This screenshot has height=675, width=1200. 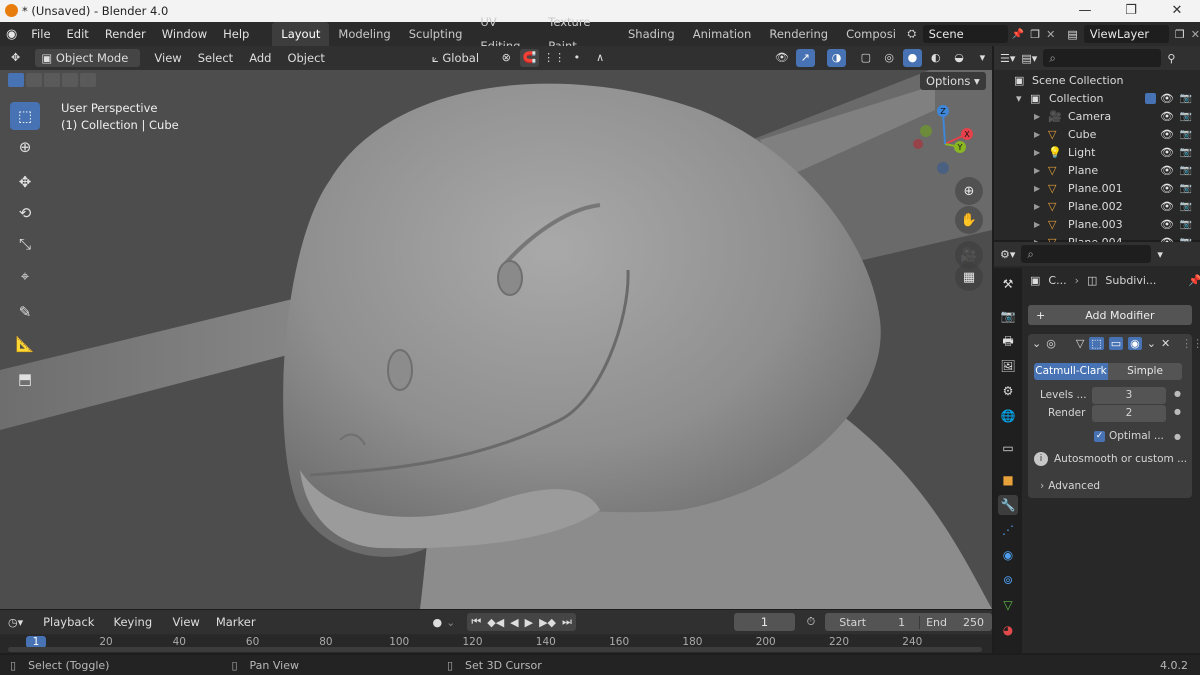 What do you see at coordinates (1110, 315) in the screenshot?
I see `add-modifier-button: + Add Modifier` at bounding box center [1110, 315].